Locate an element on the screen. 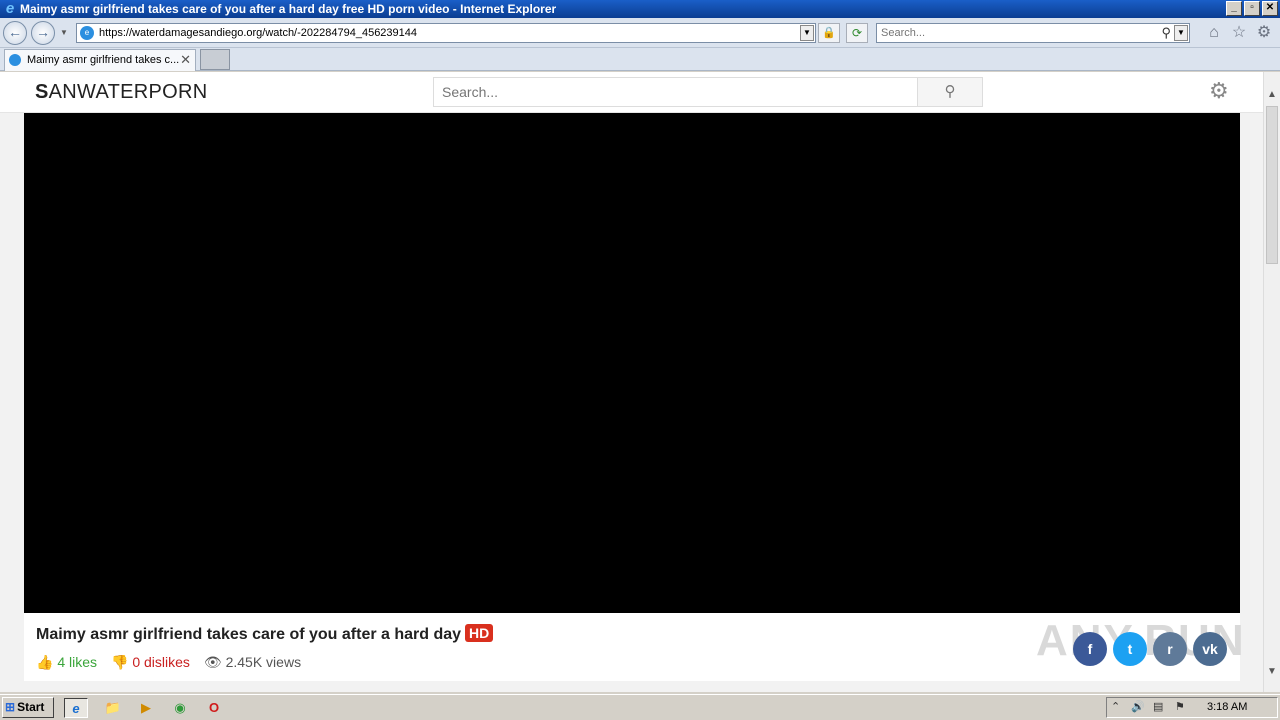 Image resolution: width=1280 pixels, height=720 pixels. taskbar-clock: 3:18 AM is located at coordinates (1227, 707).